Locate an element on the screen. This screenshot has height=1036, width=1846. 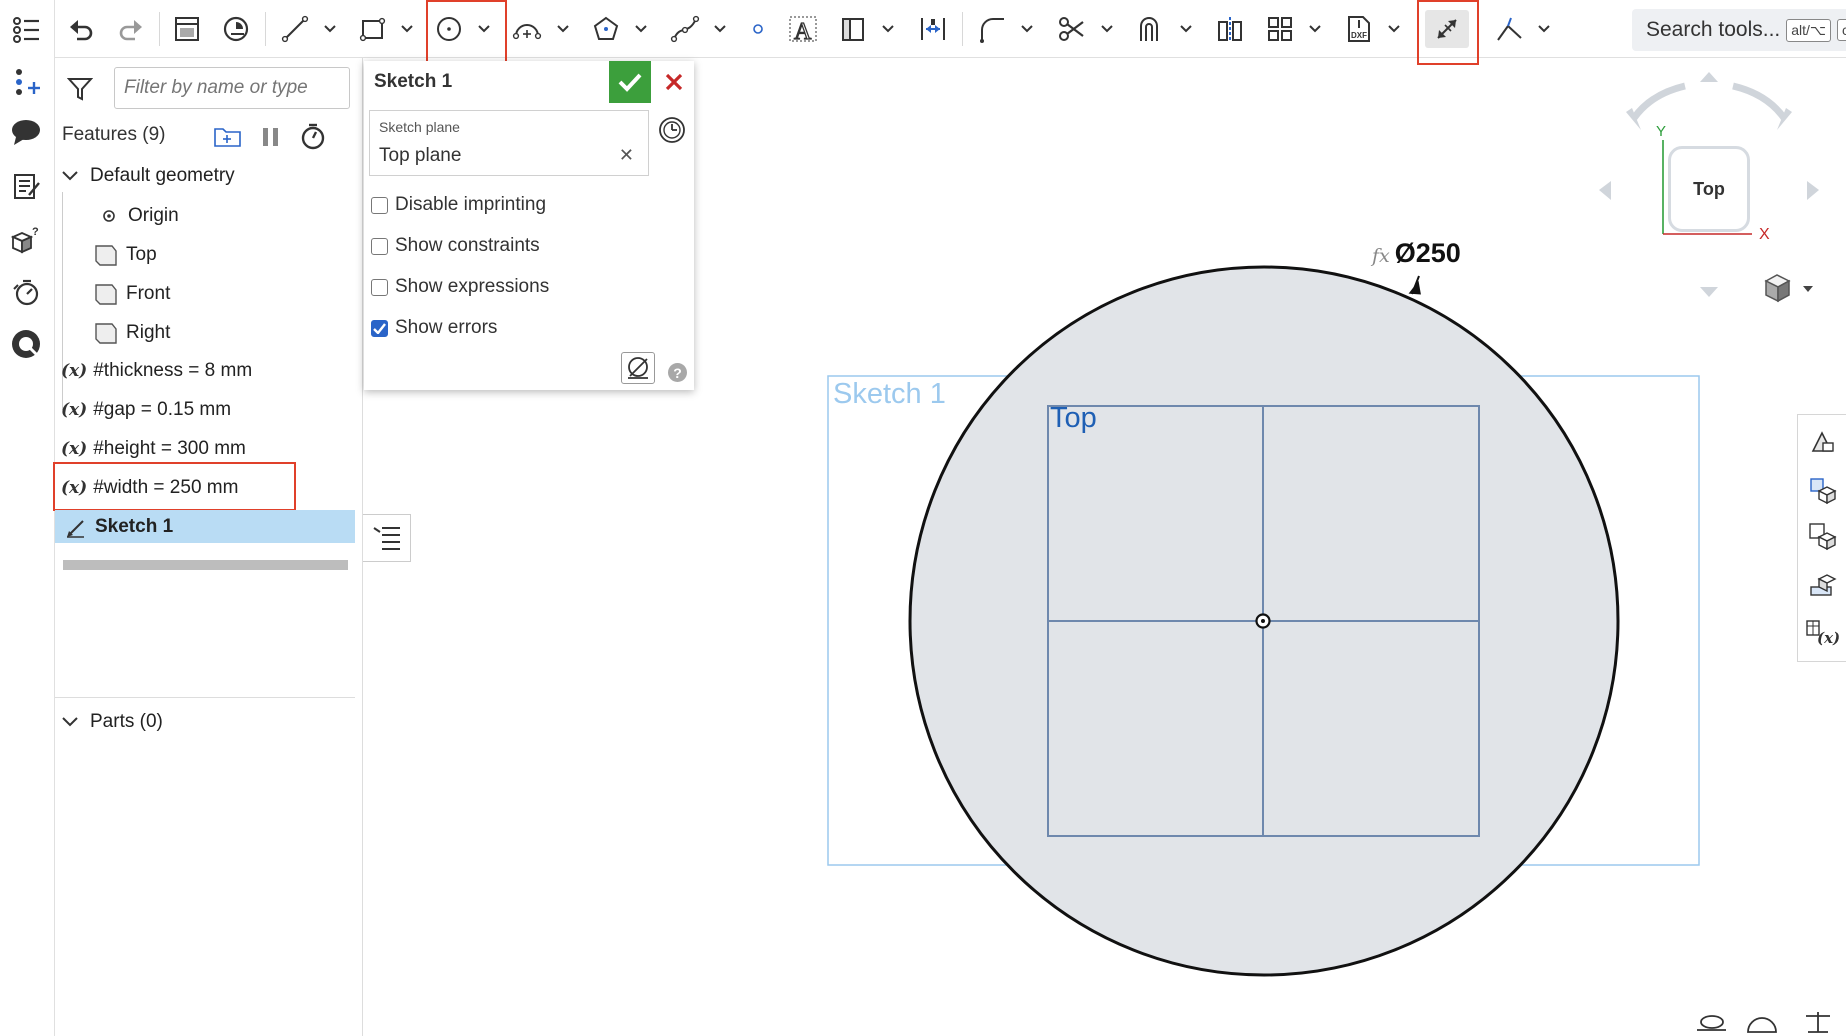
tree-right-plane: Right is located at coordinates (131, 332).